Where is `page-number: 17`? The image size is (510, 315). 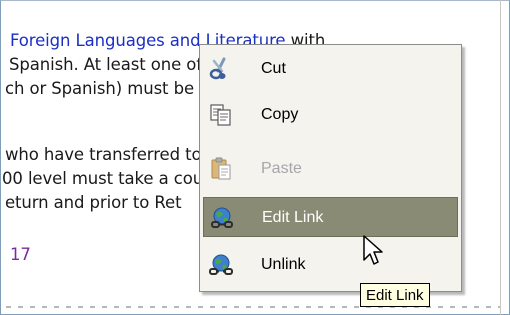 page-number: 17 is located at coordinates (20, 254).